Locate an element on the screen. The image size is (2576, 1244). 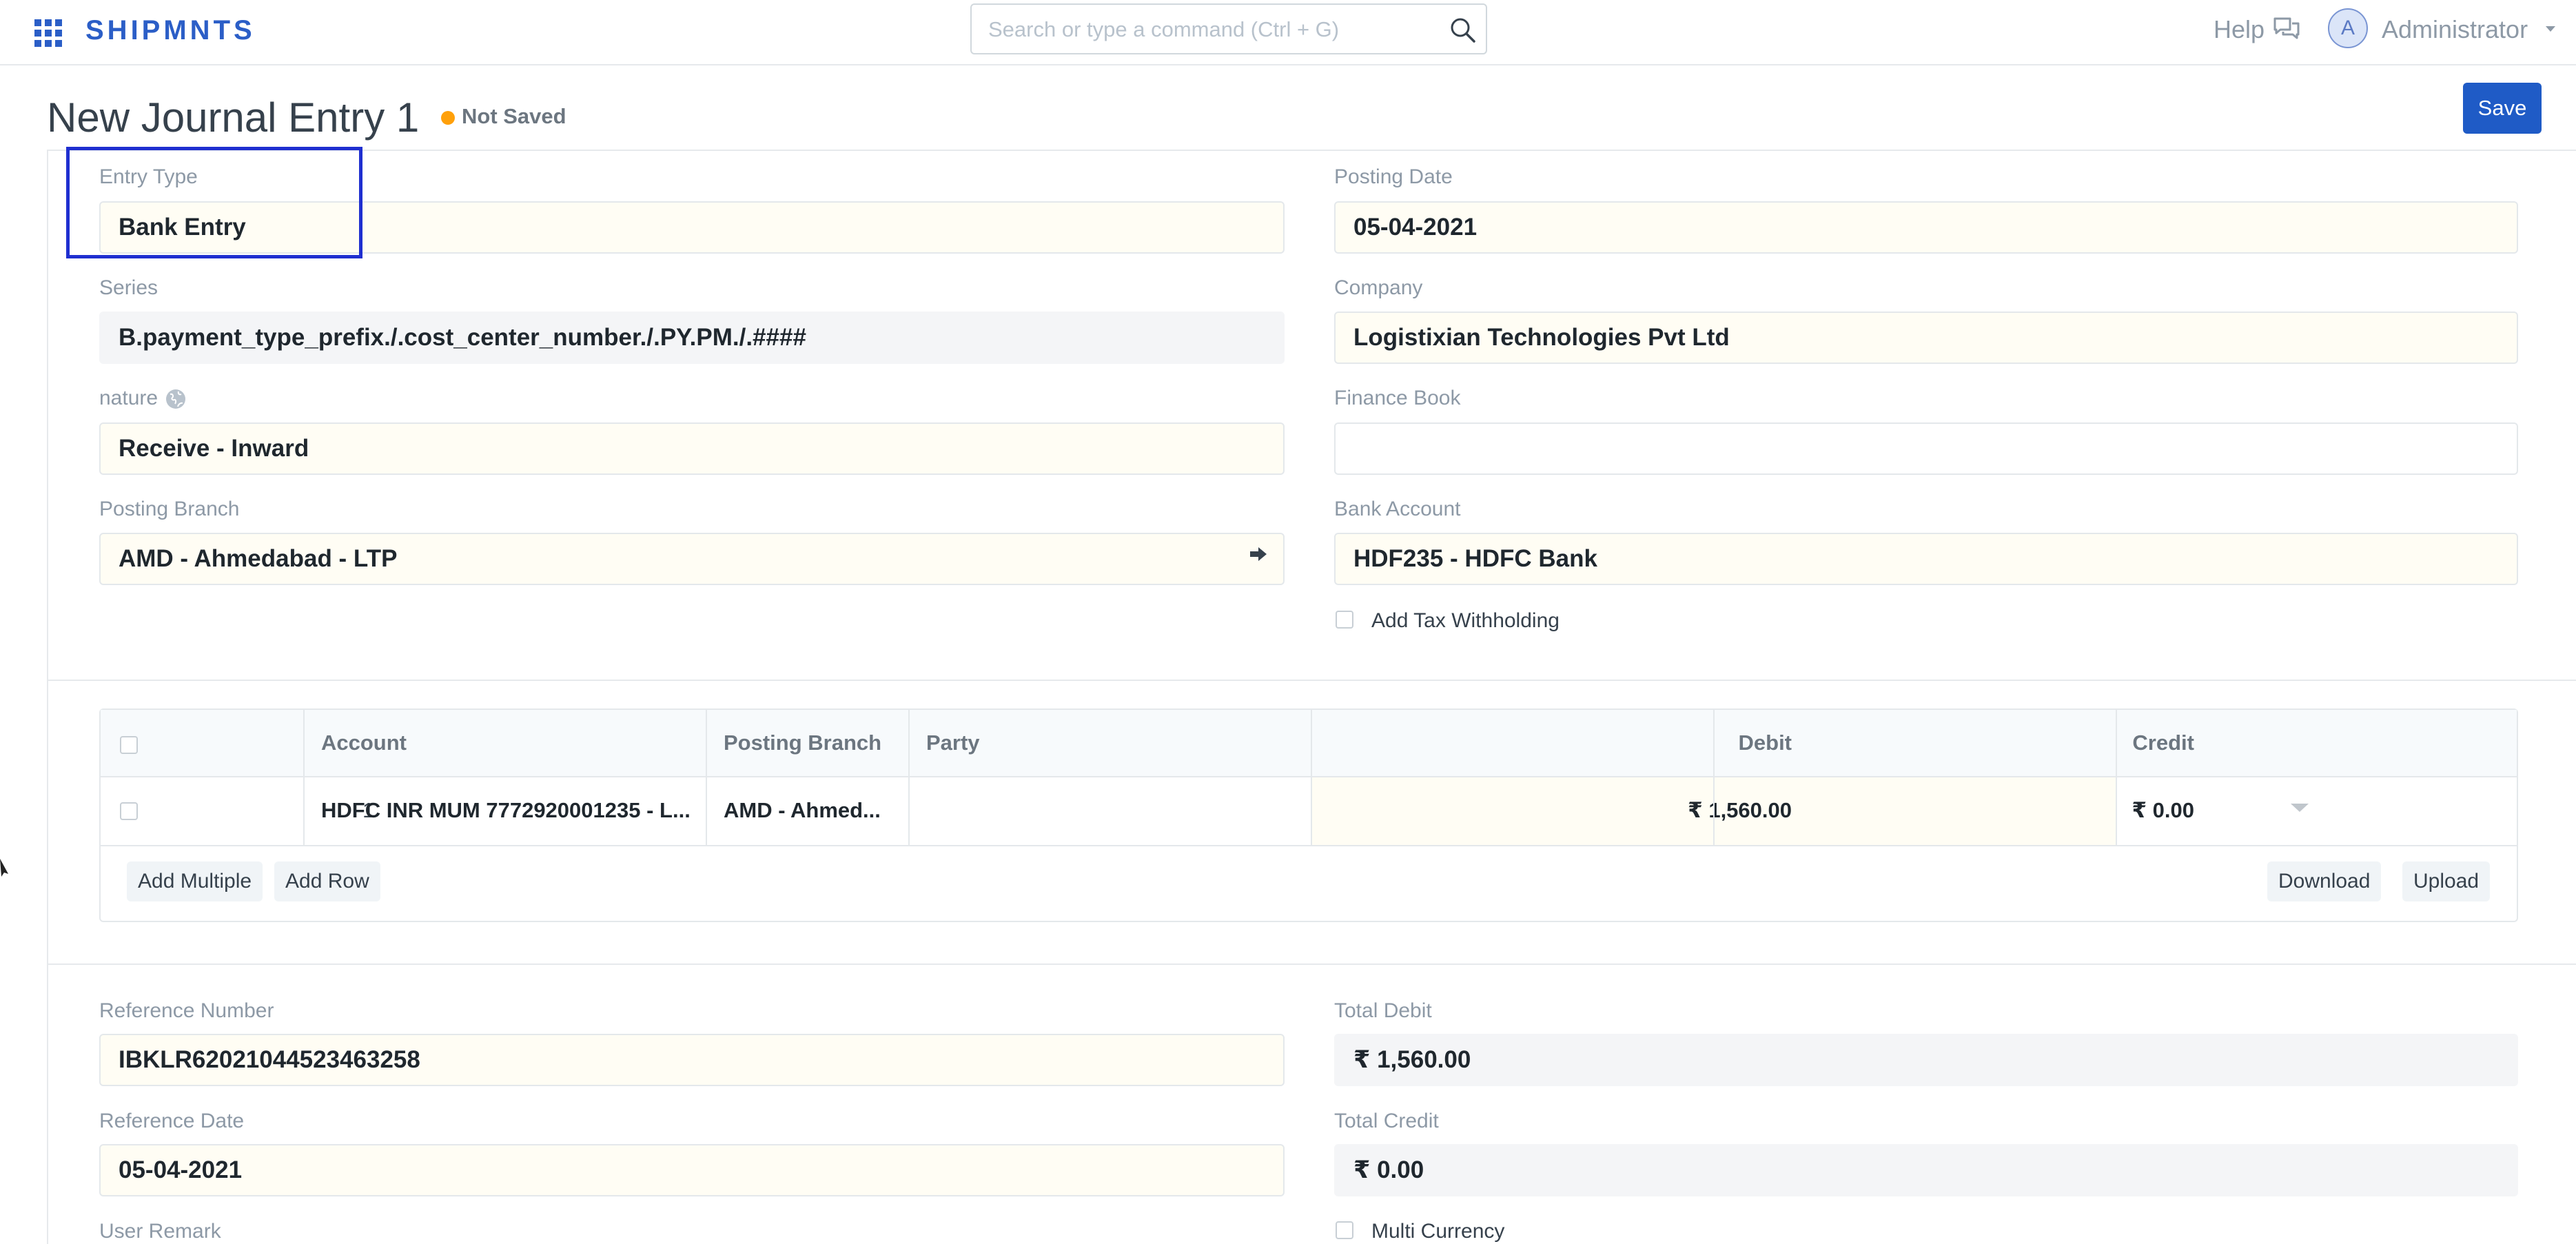
brand-logo: SHIPMNTS is located at coordinates (170, 30).